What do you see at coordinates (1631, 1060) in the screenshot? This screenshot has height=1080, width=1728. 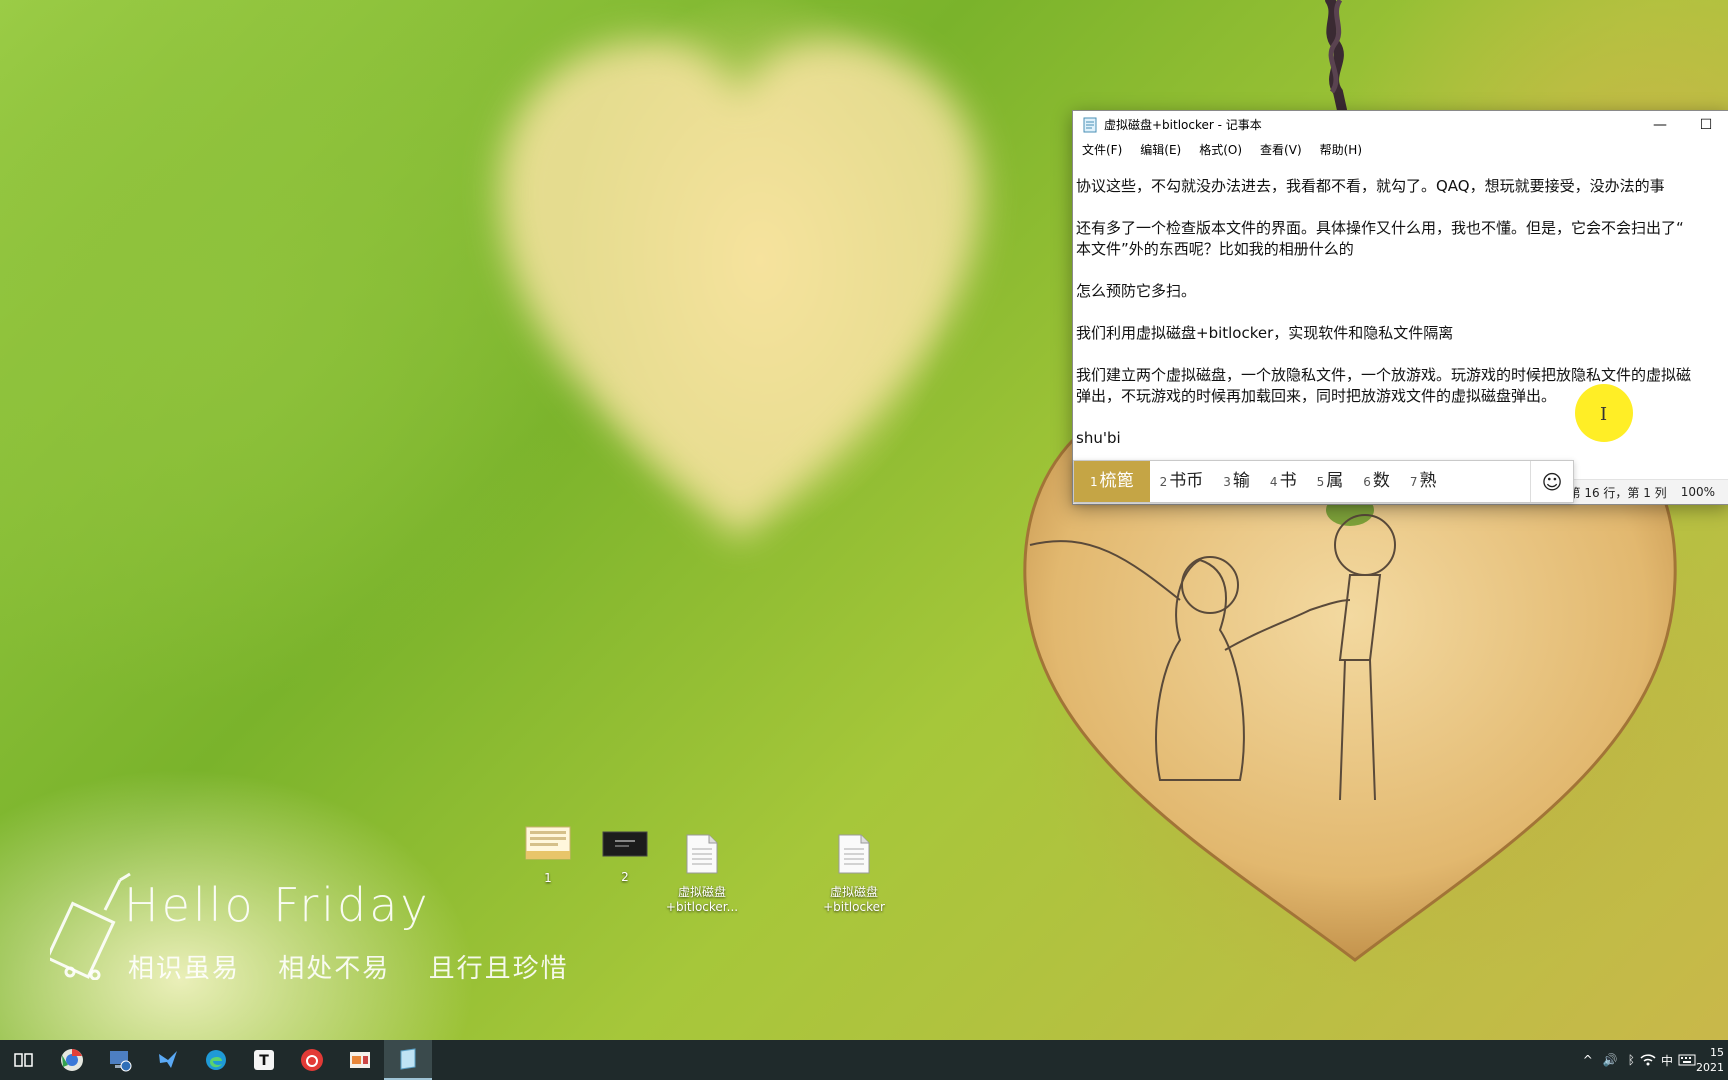 I see `bluetooth-icon: ᛒ` at bounding box center [1631, 1060].